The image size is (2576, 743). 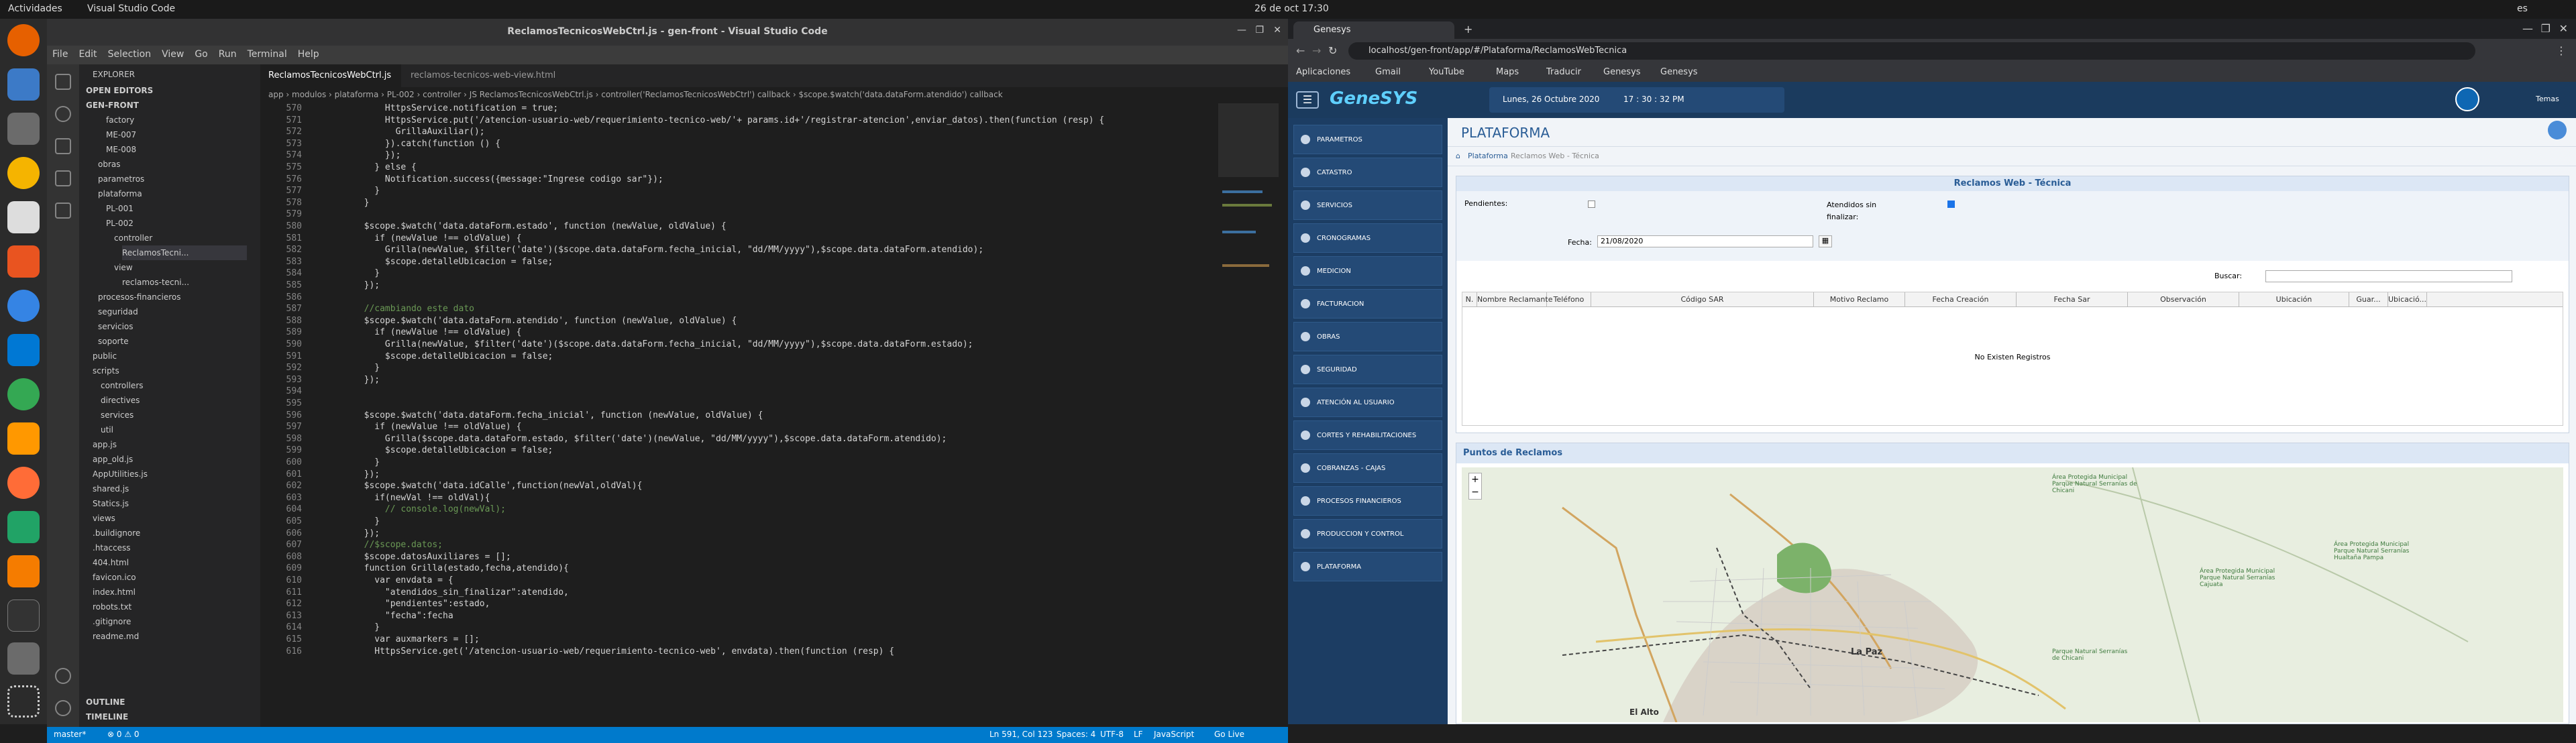 I want to click on timeline-section: TIMELINE, so click(x=107, y=716).